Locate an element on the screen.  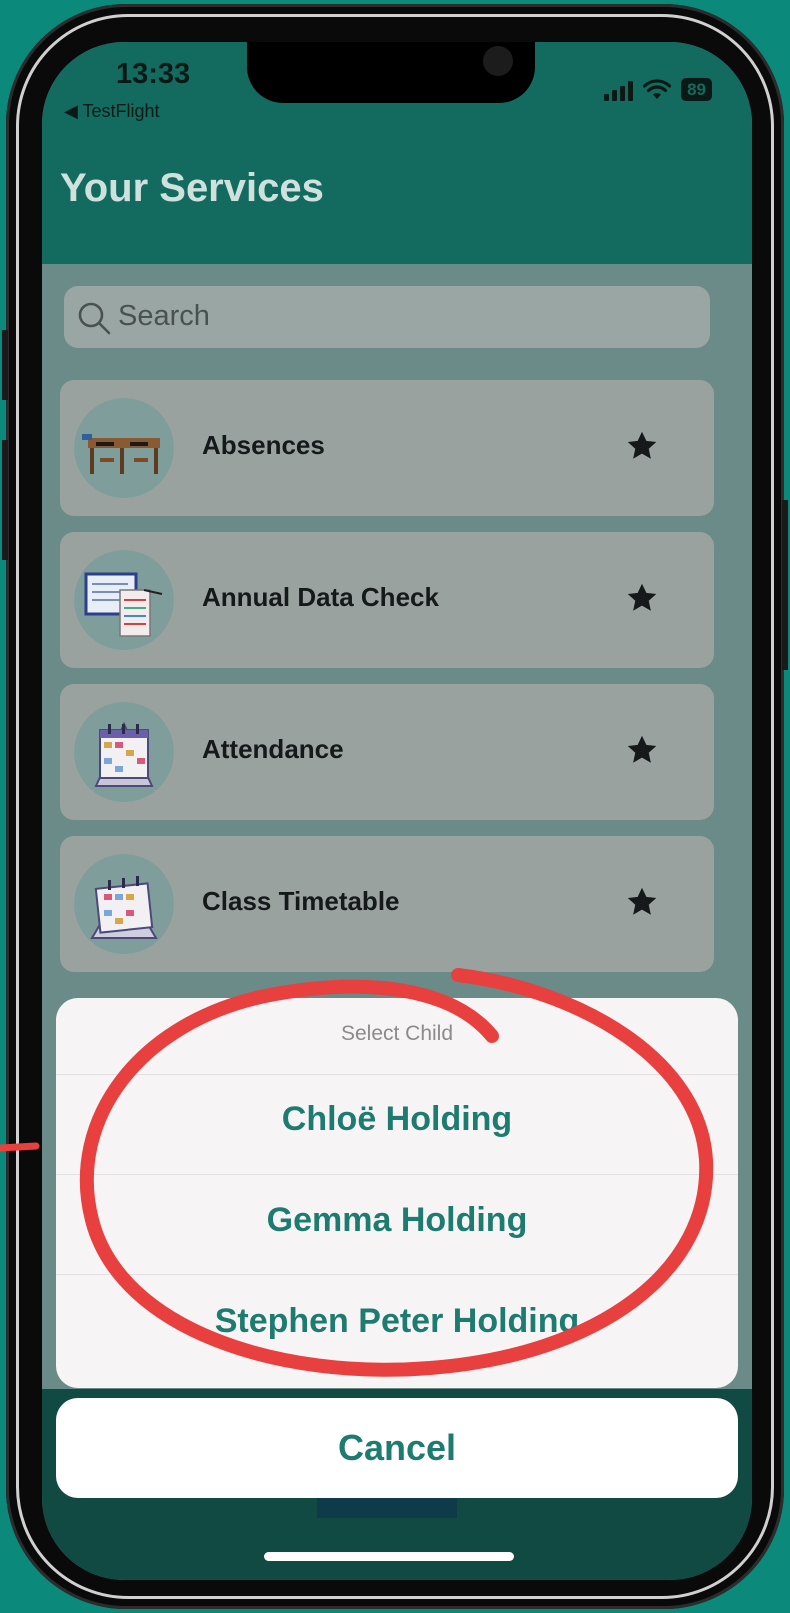
service-card-annual-data-check: Annual Data Check is located at coordinates (387, 600).